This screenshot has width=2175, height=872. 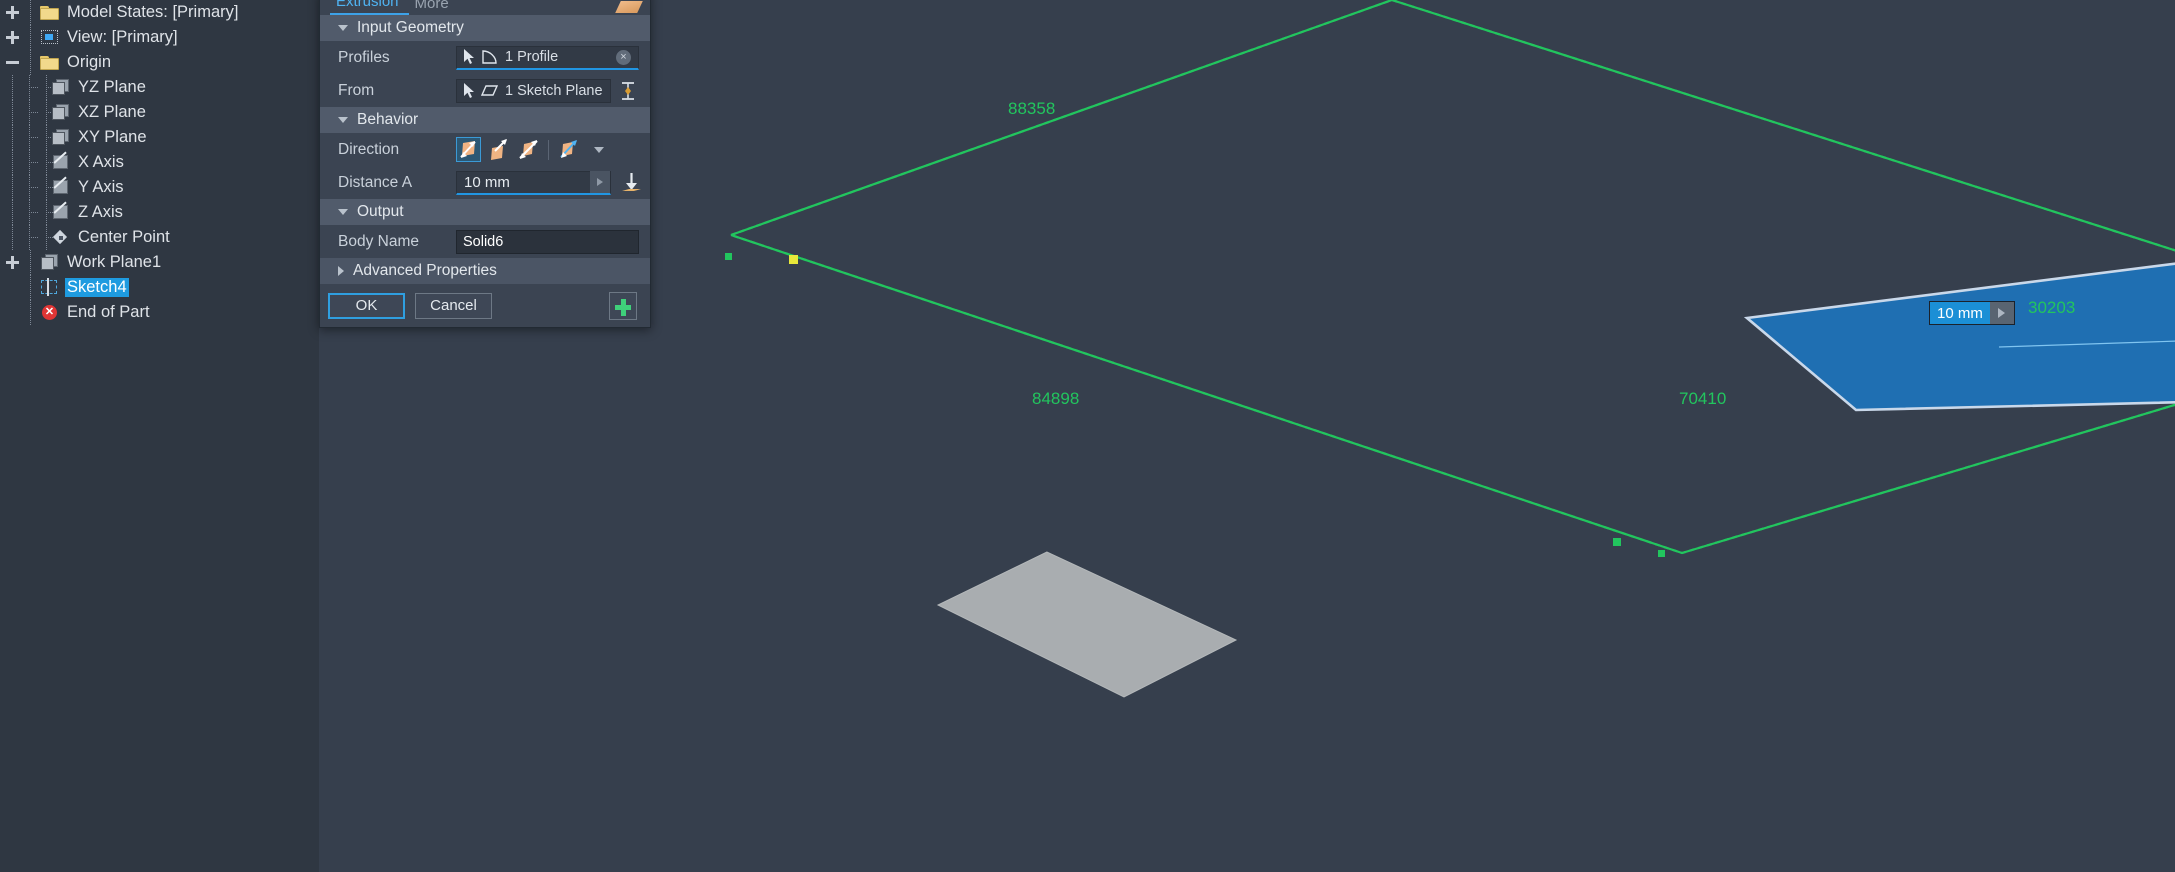 What do you see at coordinates (369, 149) in the screenshot?
I see `direction-label: Direction` at bounding box center [369, 149].